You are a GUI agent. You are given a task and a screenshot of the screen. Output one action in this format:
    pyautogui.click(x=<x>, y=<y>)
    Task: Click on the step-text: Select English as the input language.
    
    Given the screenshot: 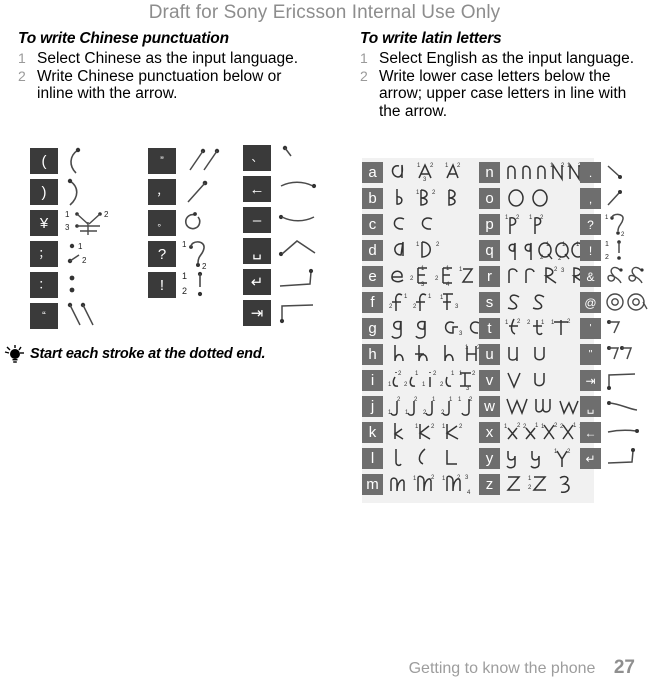 What is the action you would take?
    pyautogui.click(x=507, y=58)
    